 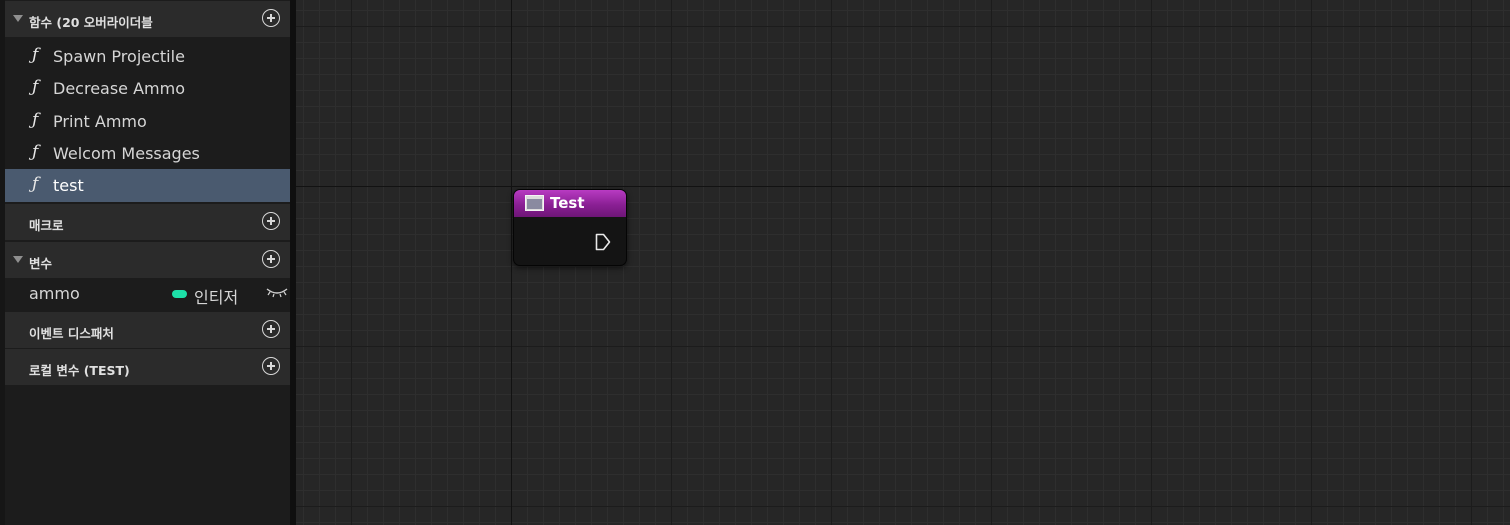 What do you see at coordinates (147, 222) in the screenshot?
I see `macros-section-header: 매크로` at bounding box center [147, 222].